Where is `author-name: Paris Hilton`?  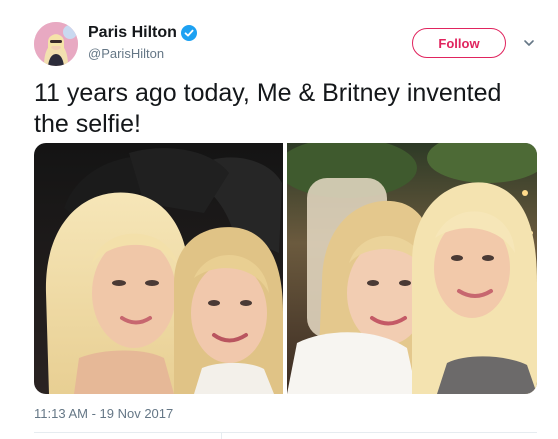
author-name: Paris Hilton is located at coordinates (132, 33).